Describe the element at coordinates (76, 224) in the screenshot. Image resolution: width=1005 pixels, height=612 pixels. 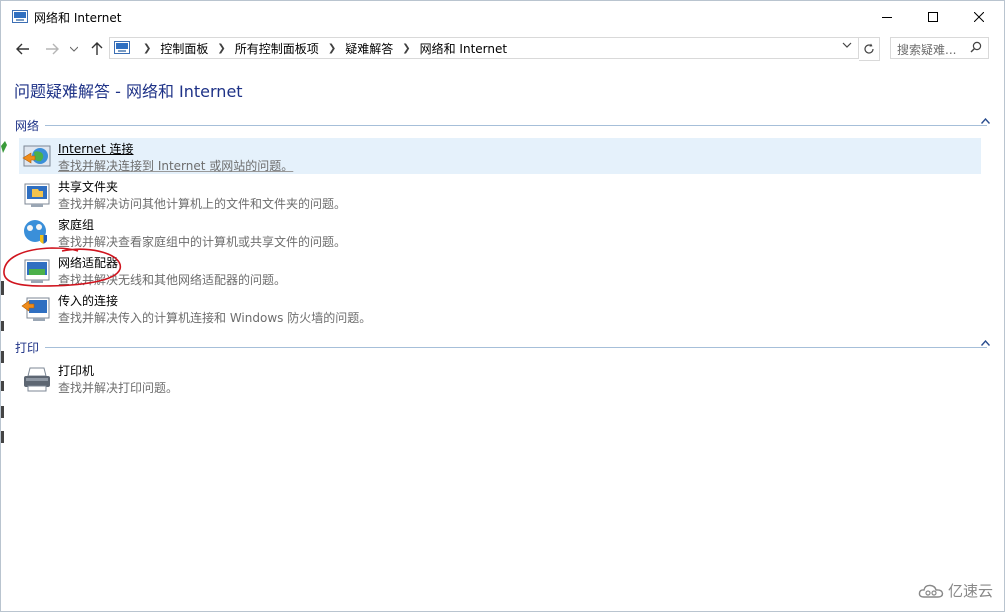
I see `troubleshooter-name: 家庭组` at that location.